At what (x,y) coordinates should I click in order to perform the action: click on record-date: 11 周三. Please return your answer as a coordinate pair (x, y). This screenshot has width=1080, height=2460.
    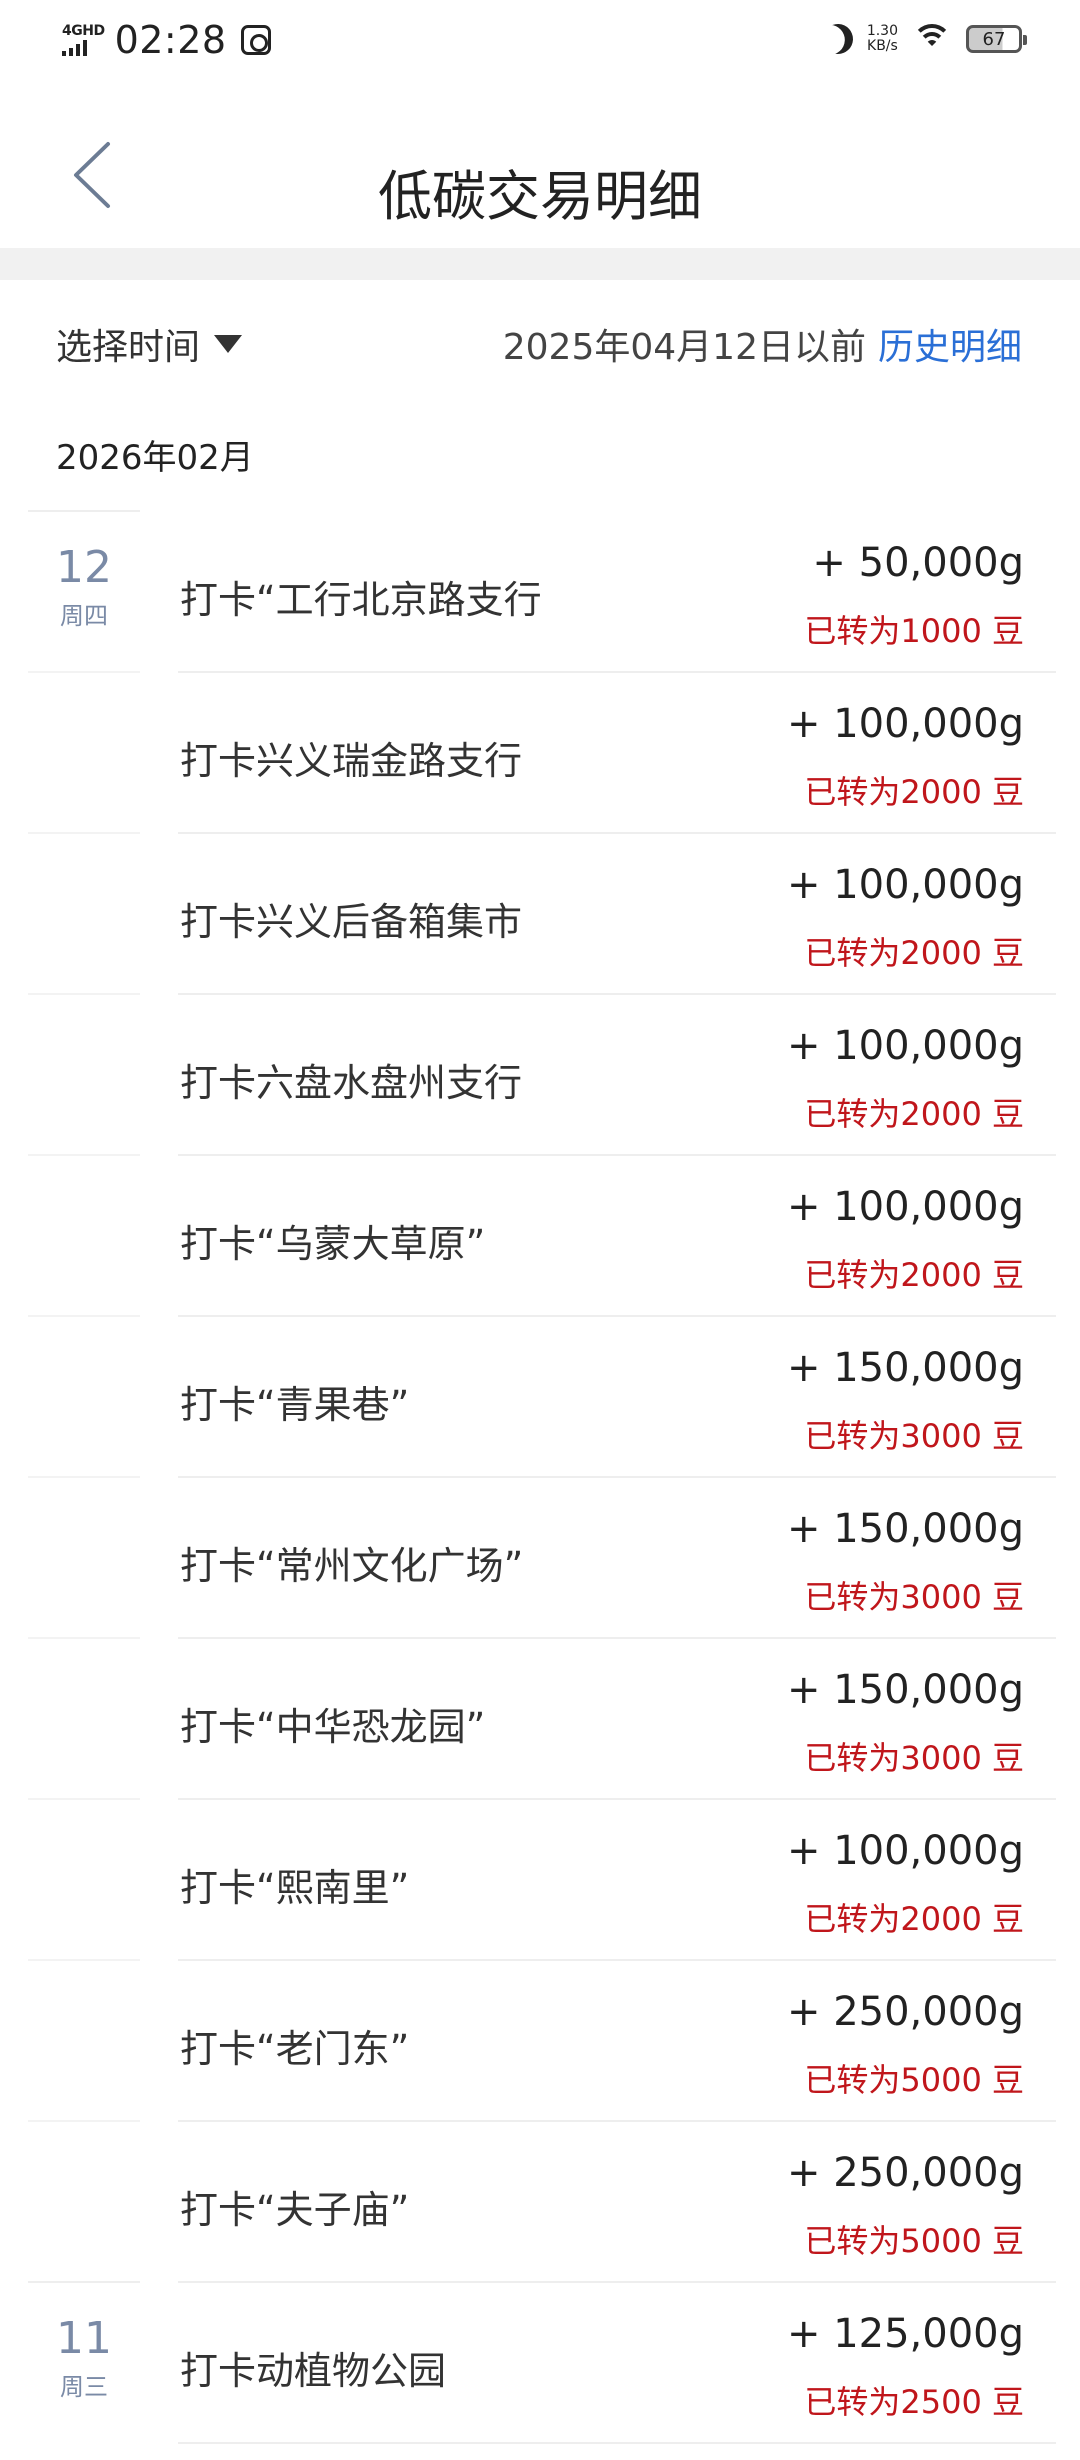
    Looking at the image, I should click on (84, 2361).